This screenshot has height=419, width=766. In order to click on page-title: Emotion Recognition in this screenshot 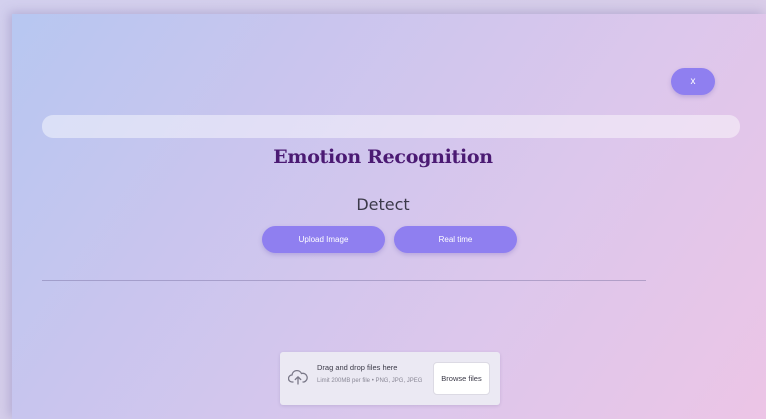, I will do `click(383, 157)`.